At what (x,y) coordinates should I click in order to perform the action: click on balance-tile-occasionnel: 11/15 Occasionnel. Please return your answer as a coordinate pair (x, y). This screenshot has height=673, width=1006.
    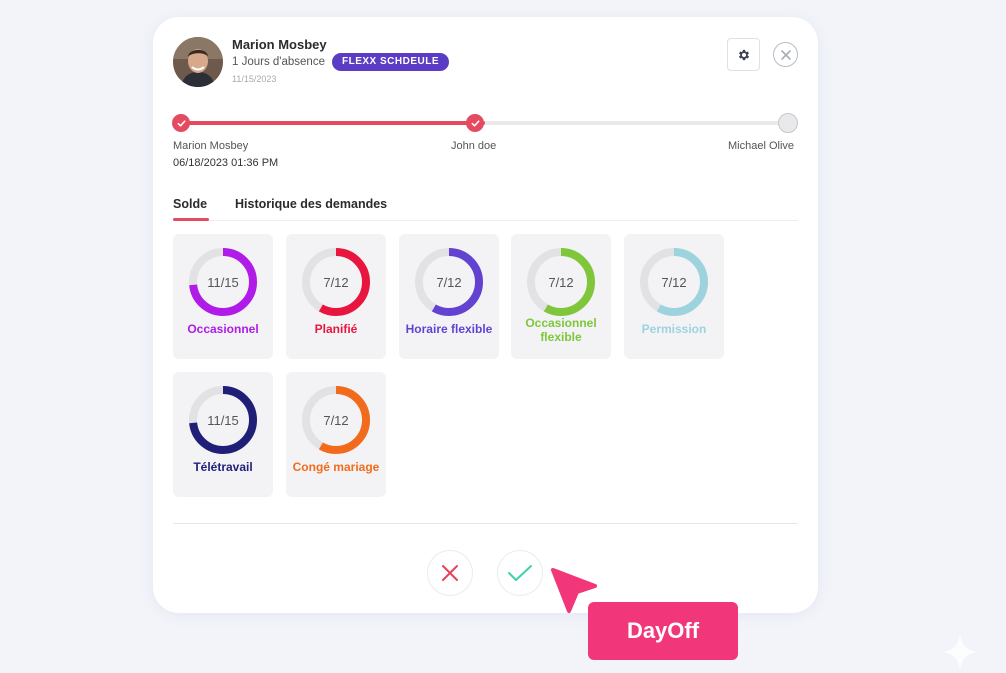
    Looking at the image, I should click on (223, 296).